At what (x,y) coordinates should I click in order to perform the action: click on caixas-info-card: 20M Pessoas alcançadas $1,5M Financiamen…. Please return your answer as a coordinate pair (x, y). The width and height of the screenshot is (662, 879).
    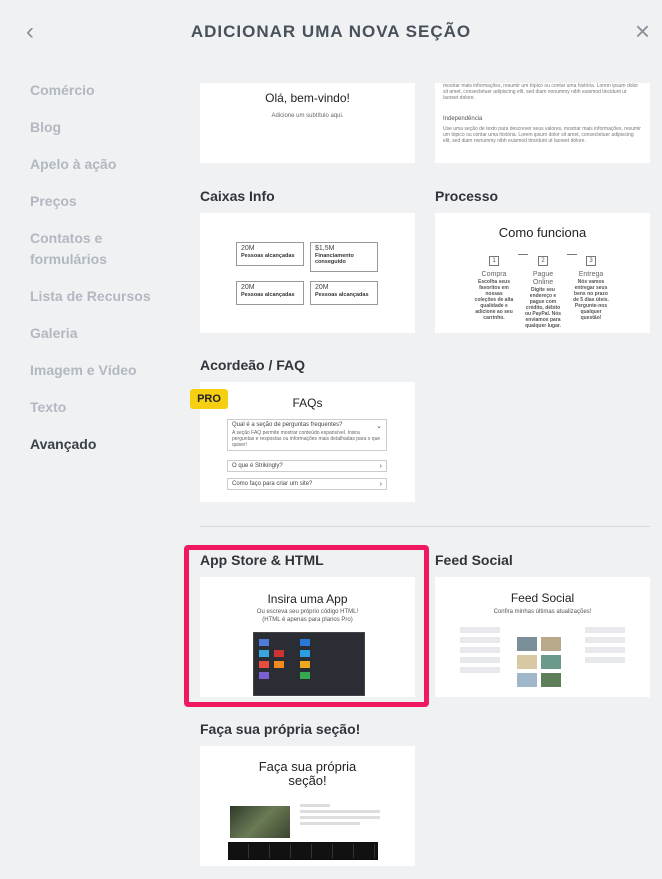
    Looking at the image, I should click on (307, 273).